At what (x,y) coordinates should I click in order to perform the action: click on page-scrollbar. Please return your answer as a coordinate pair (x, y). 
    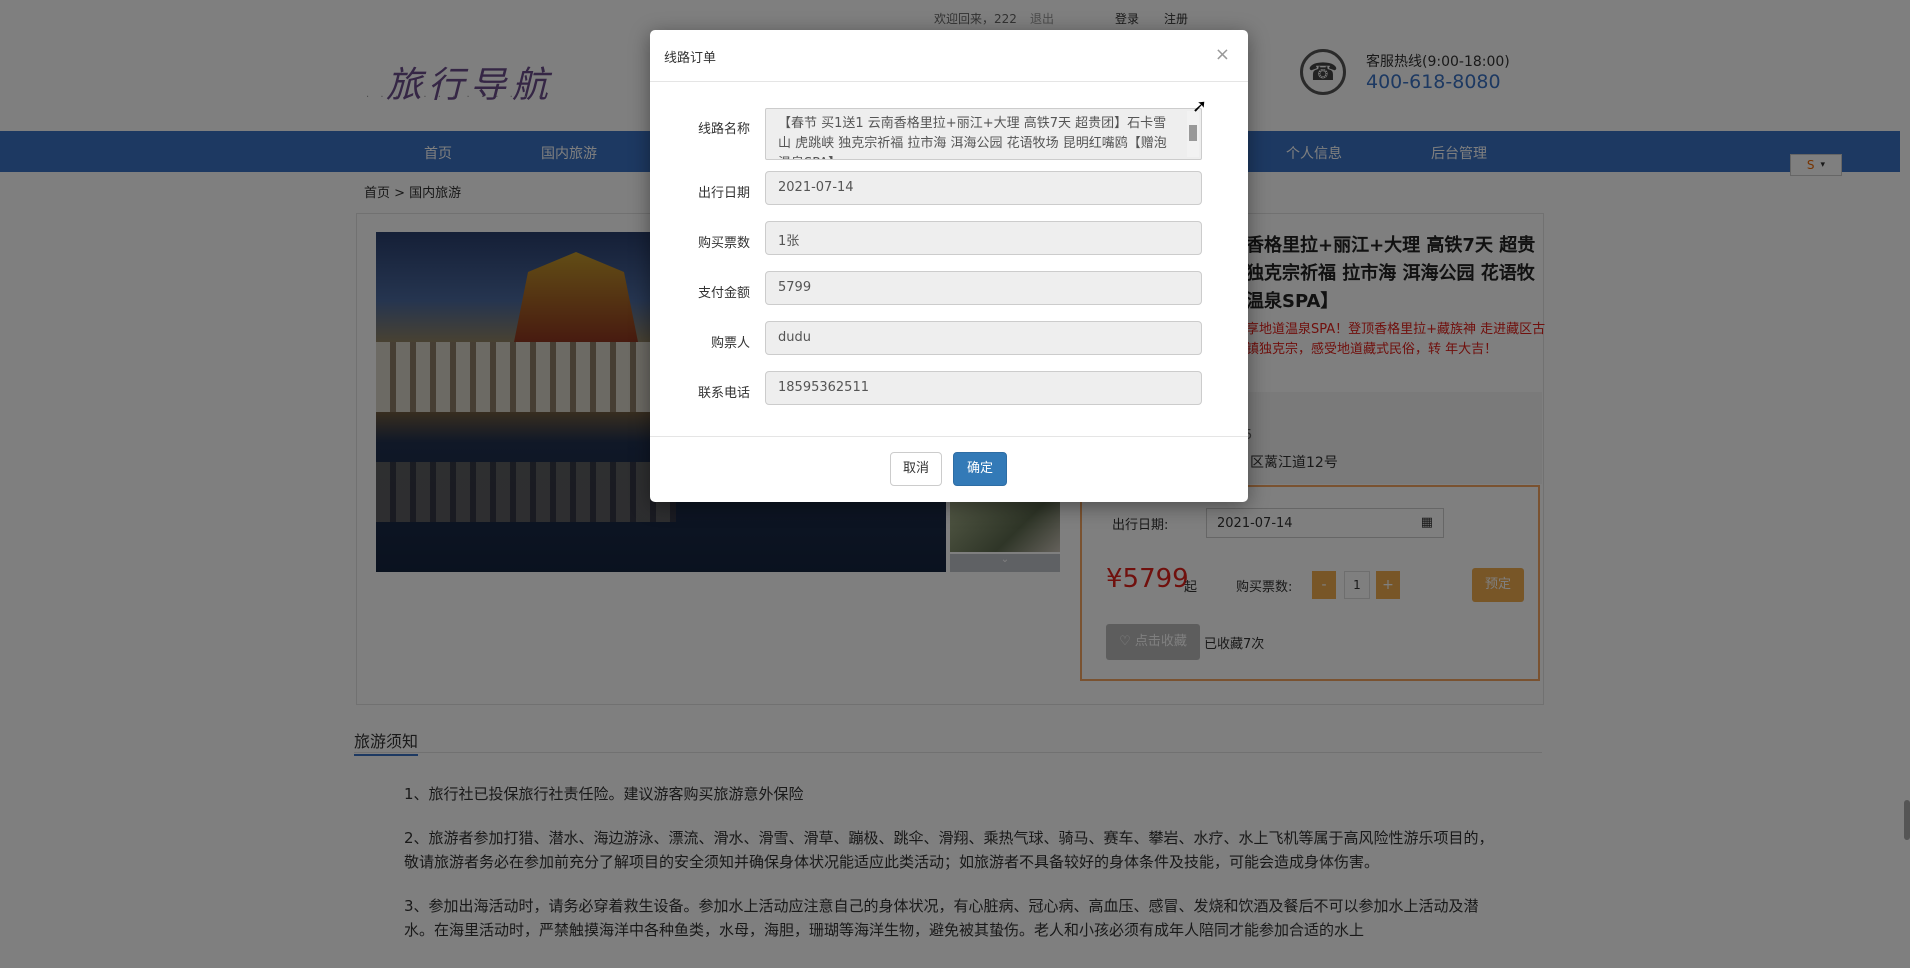
    Looking at the image, I should click on (1907, 820).